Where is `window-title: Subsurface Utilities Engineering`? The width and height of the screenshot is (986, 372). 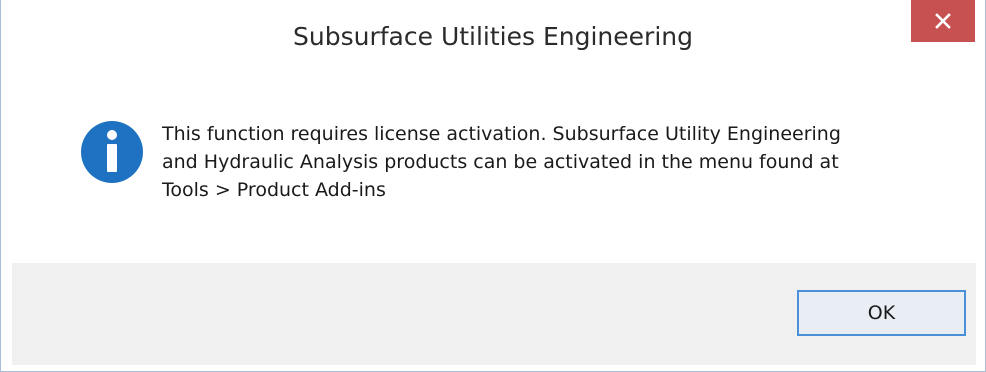
window-title: Subsurface Utilities Engineering is located at coordinates (493, 36).